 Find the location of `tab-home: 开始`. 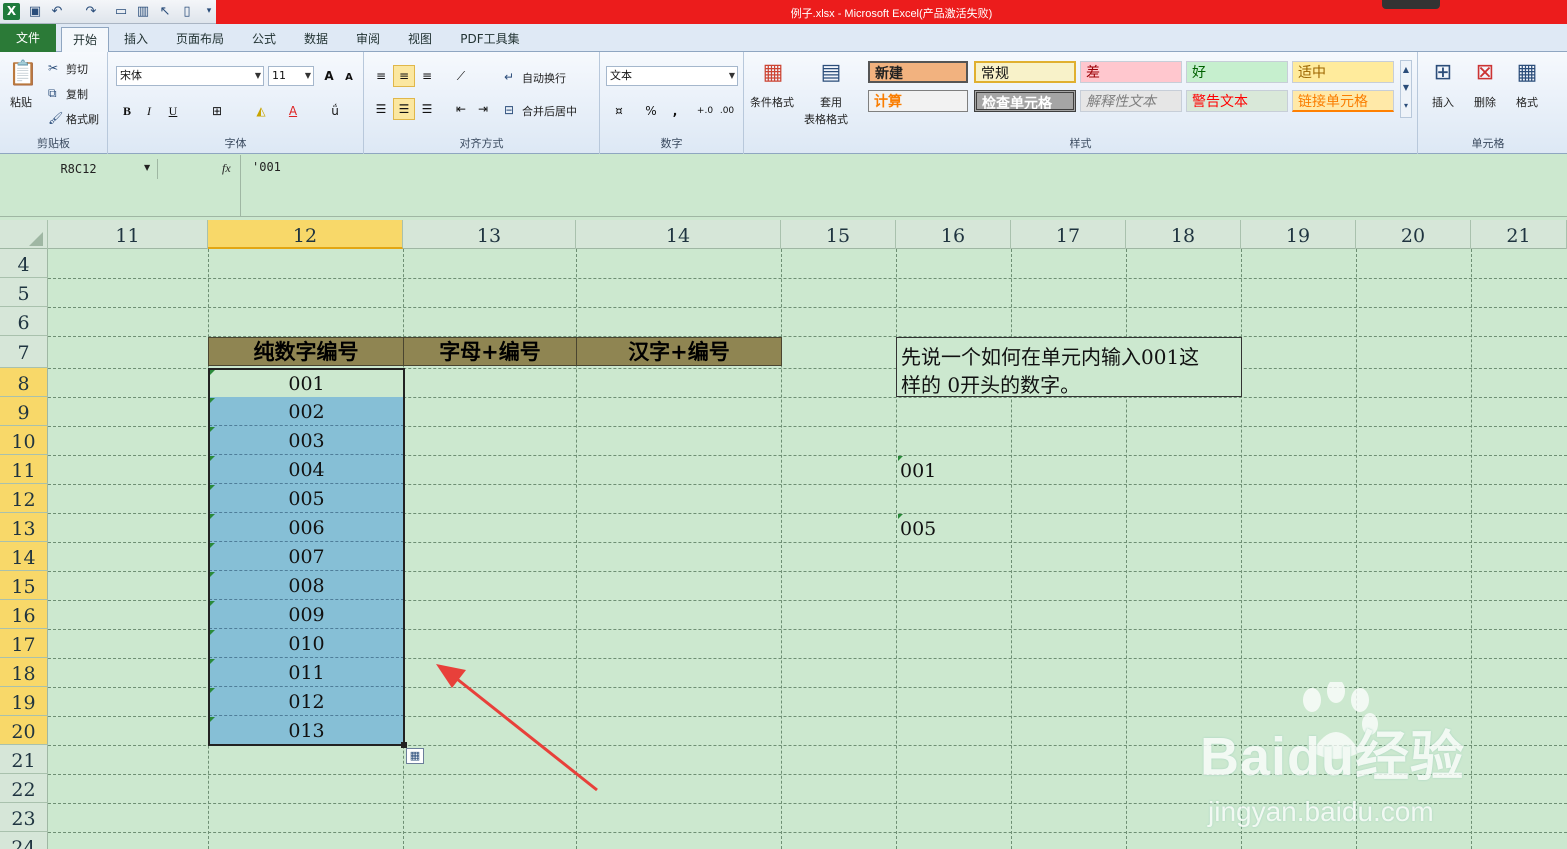

tab-home: 开始 is located at coordinates (85, 39).